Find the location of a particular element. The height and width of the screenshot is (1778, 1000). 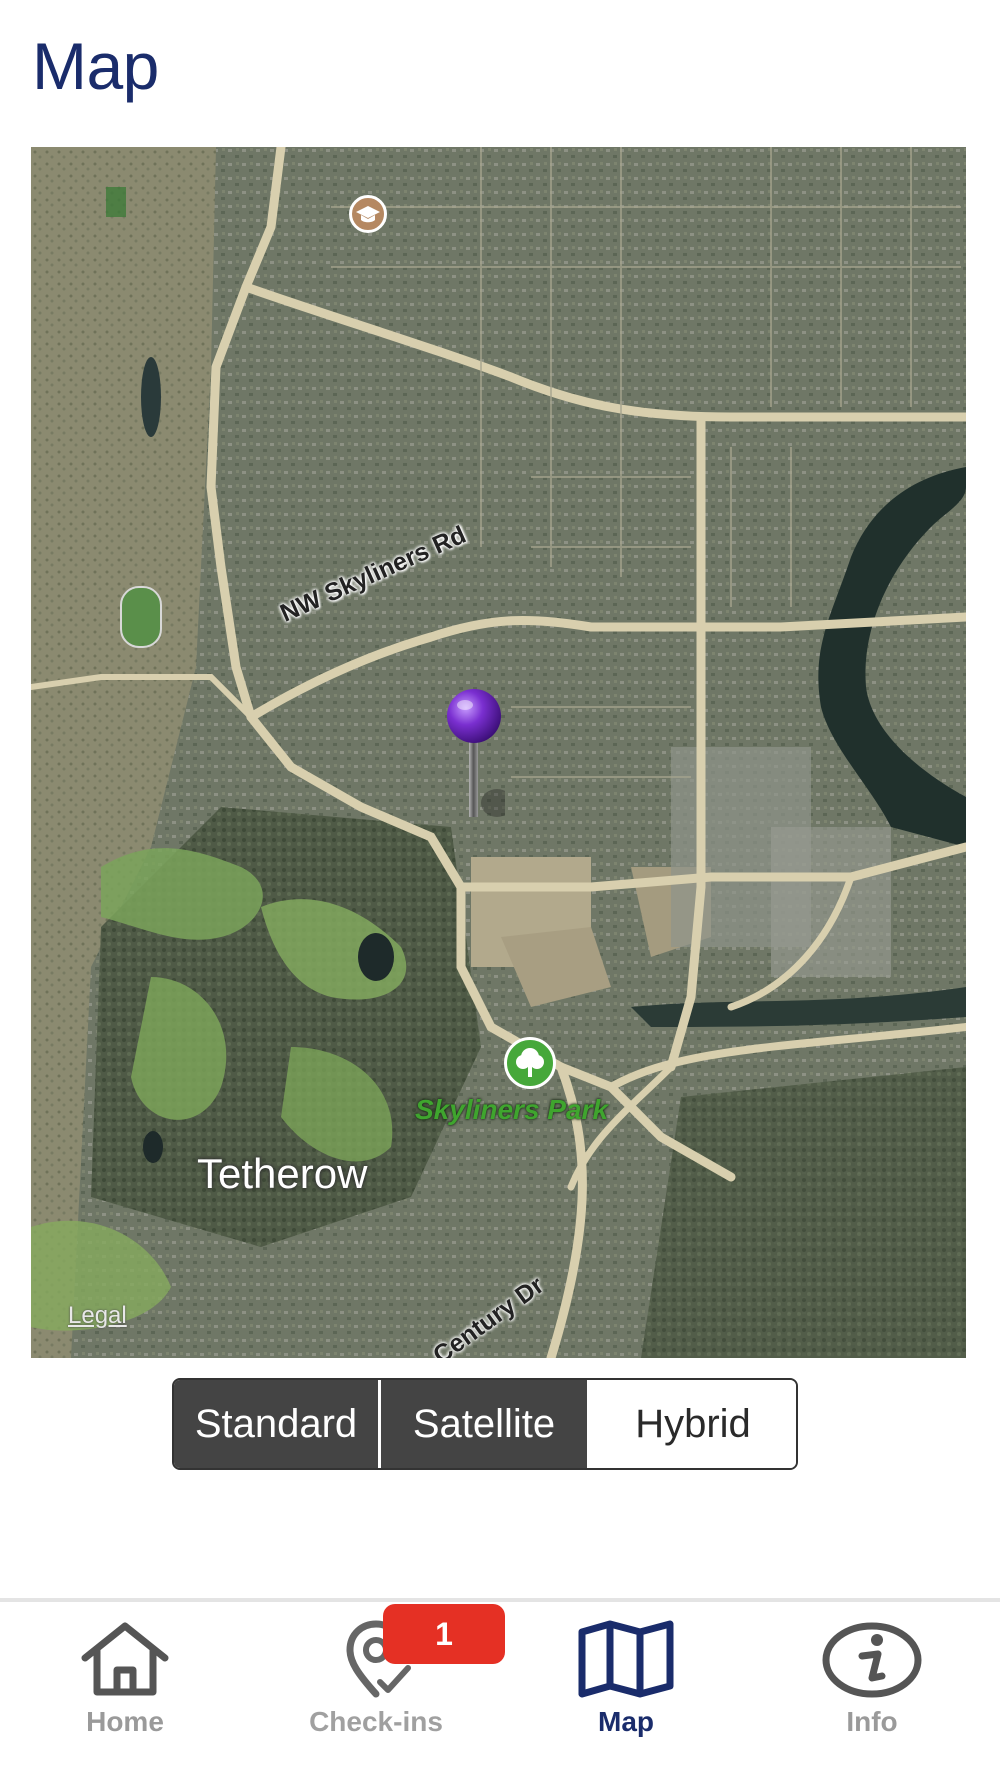

tab-home: Home is located at coordinates (125, 1695).